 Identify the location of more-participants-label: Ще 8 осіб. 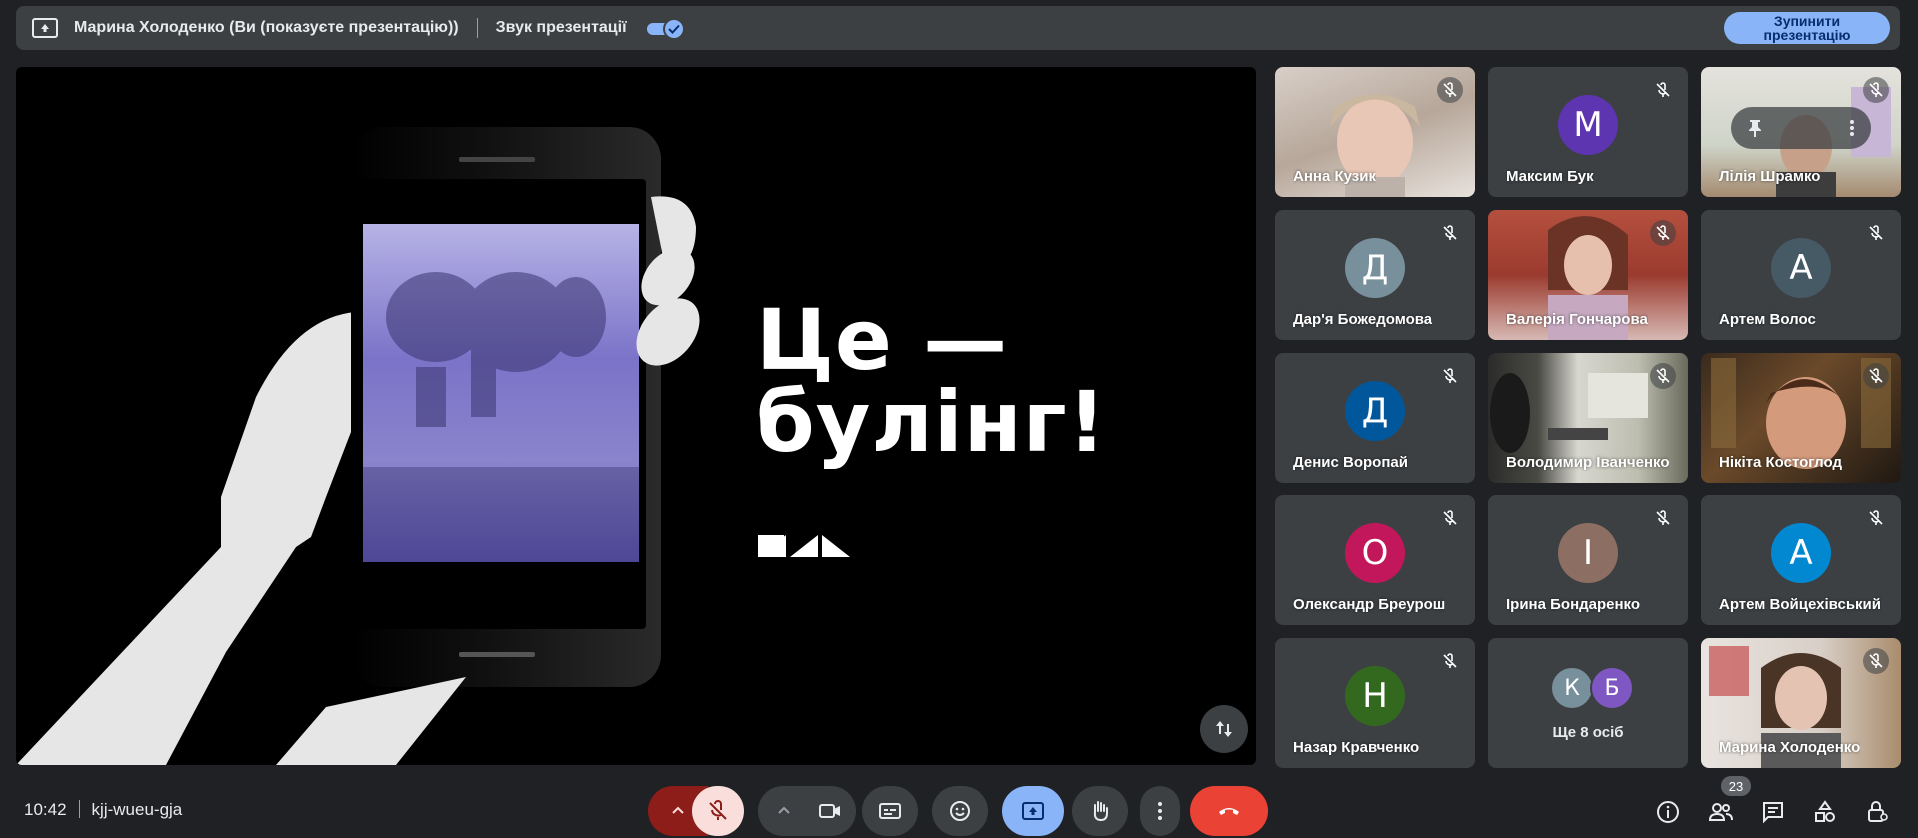
(1588, 732).